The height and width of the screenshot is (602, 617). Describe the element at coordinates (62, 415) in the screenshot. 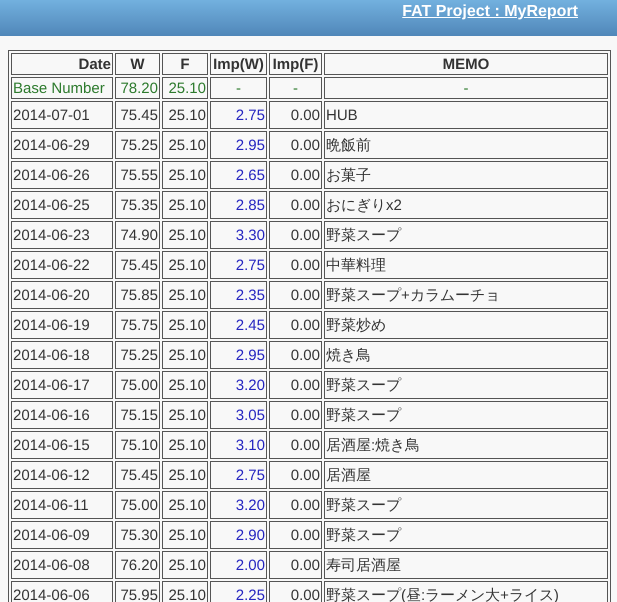

I see `table-cell: 2014-06-16` at that location.